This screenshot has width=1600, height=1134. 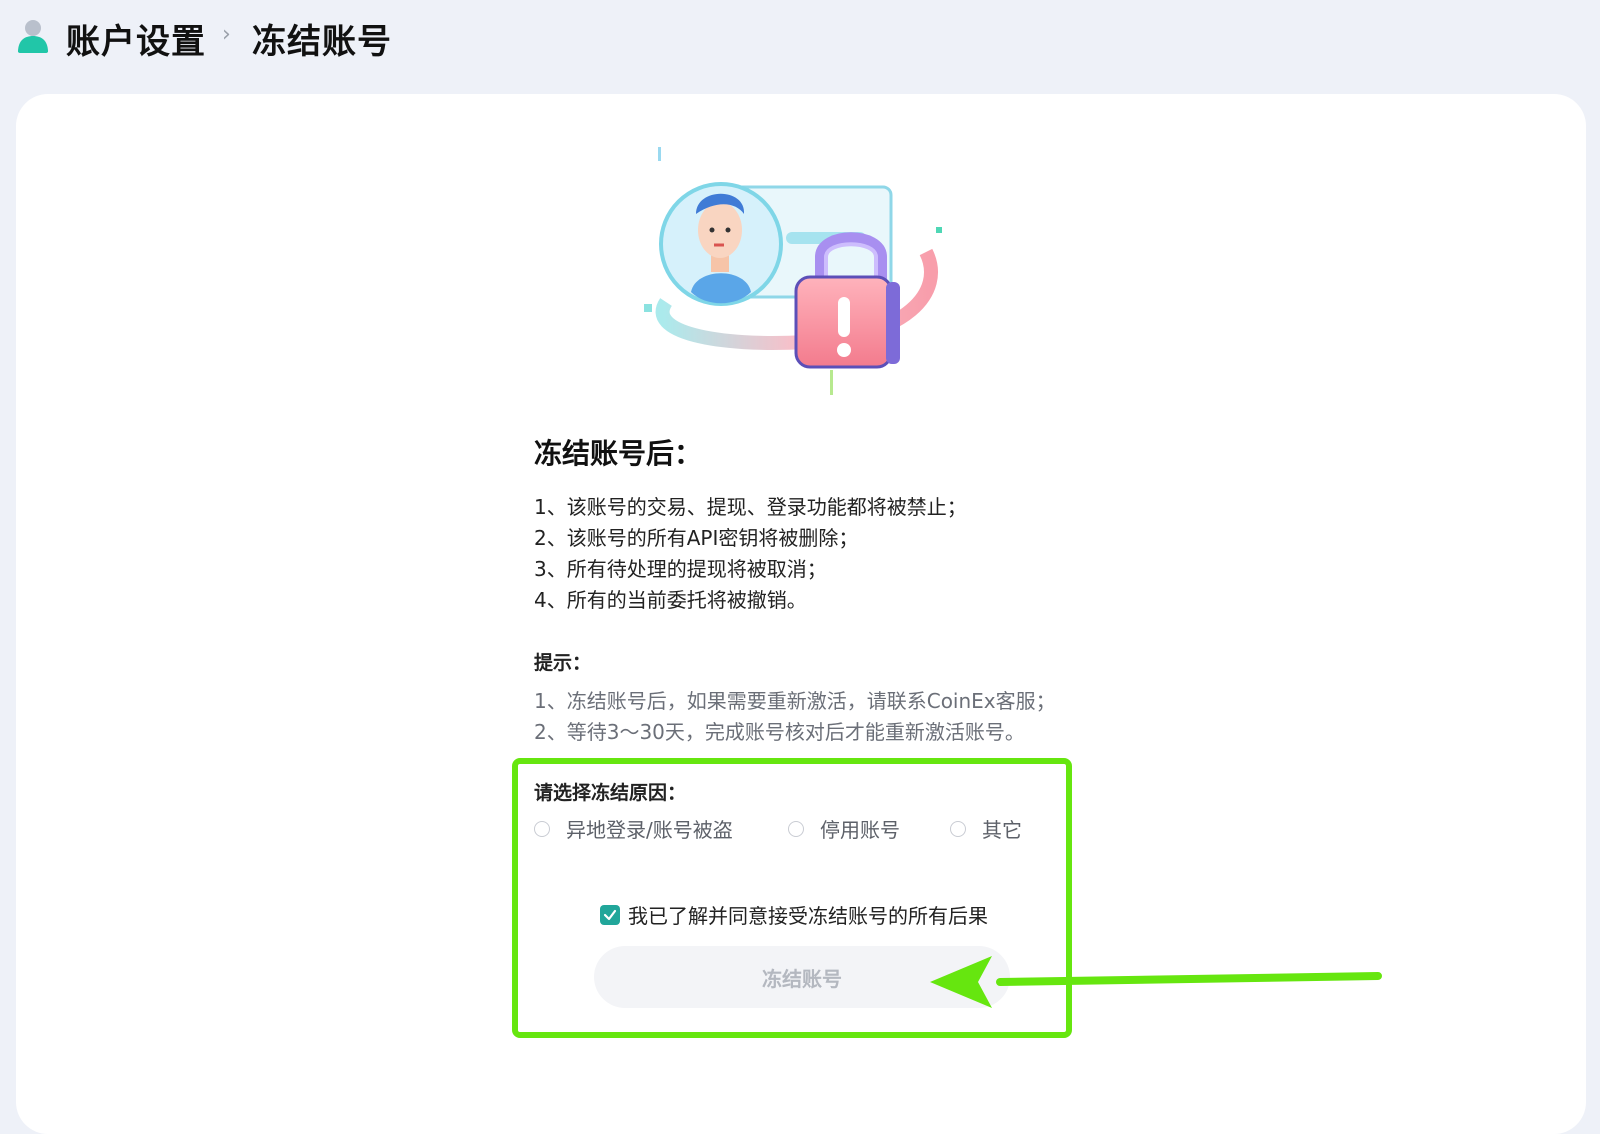 What do you see at coordinates (793, 271) in the screenshot?
I see `locked-account-illustration` at bounding box center [793, 271].